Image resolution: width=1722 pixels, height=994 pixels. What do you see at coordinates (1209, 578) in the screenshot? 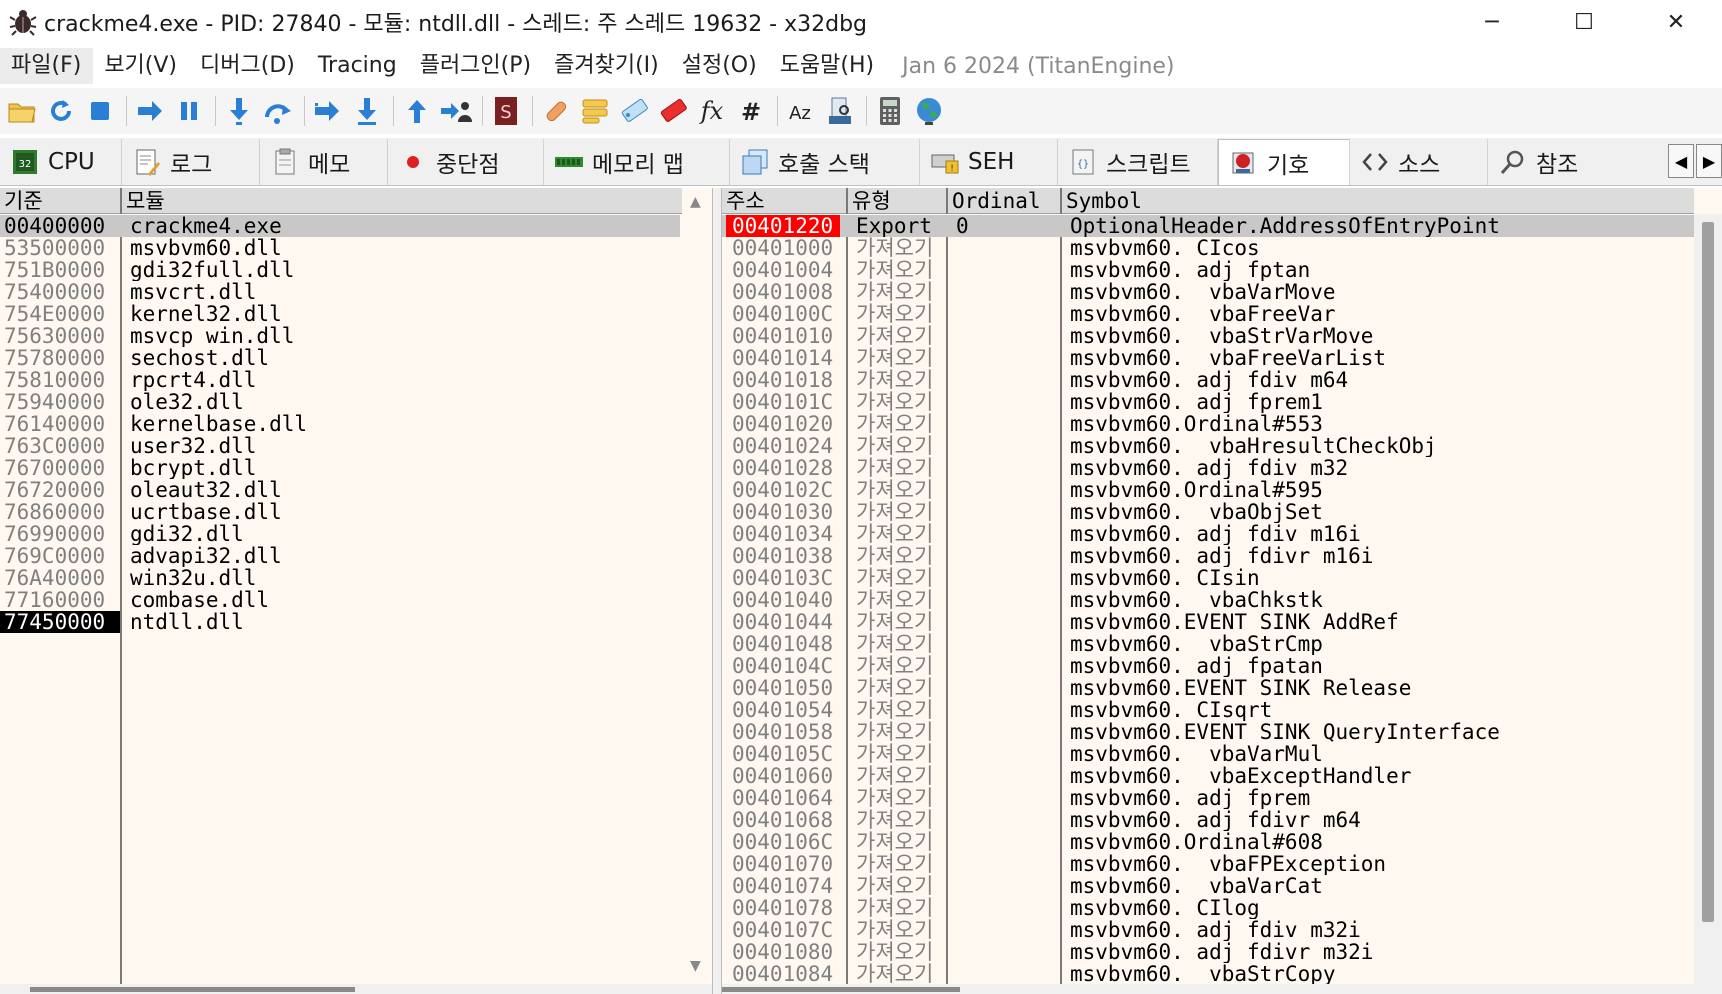
I see `symbol-row: 0040103C 가져오기 msvbvm60._CIsin` at bounding box center [1209, 578].